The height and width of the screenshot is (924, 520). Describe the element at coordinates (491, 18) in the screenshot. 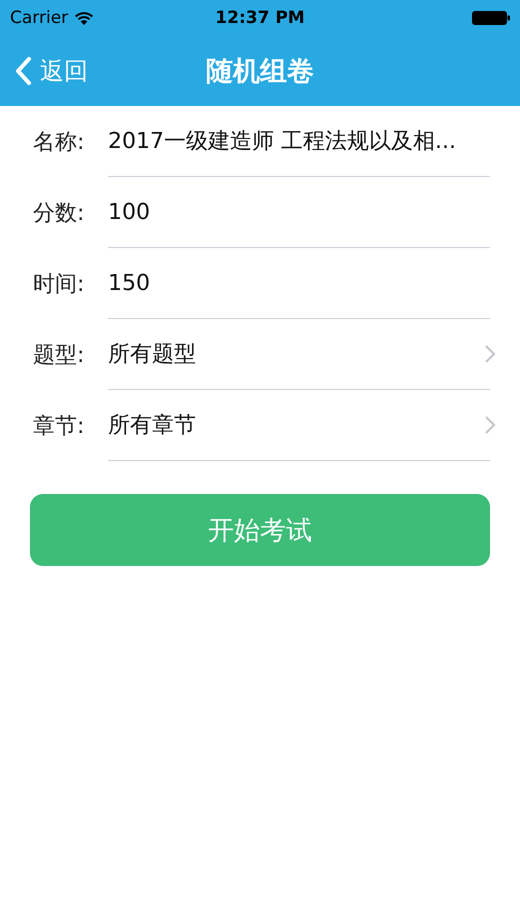

I see `battery-icon` at that location.